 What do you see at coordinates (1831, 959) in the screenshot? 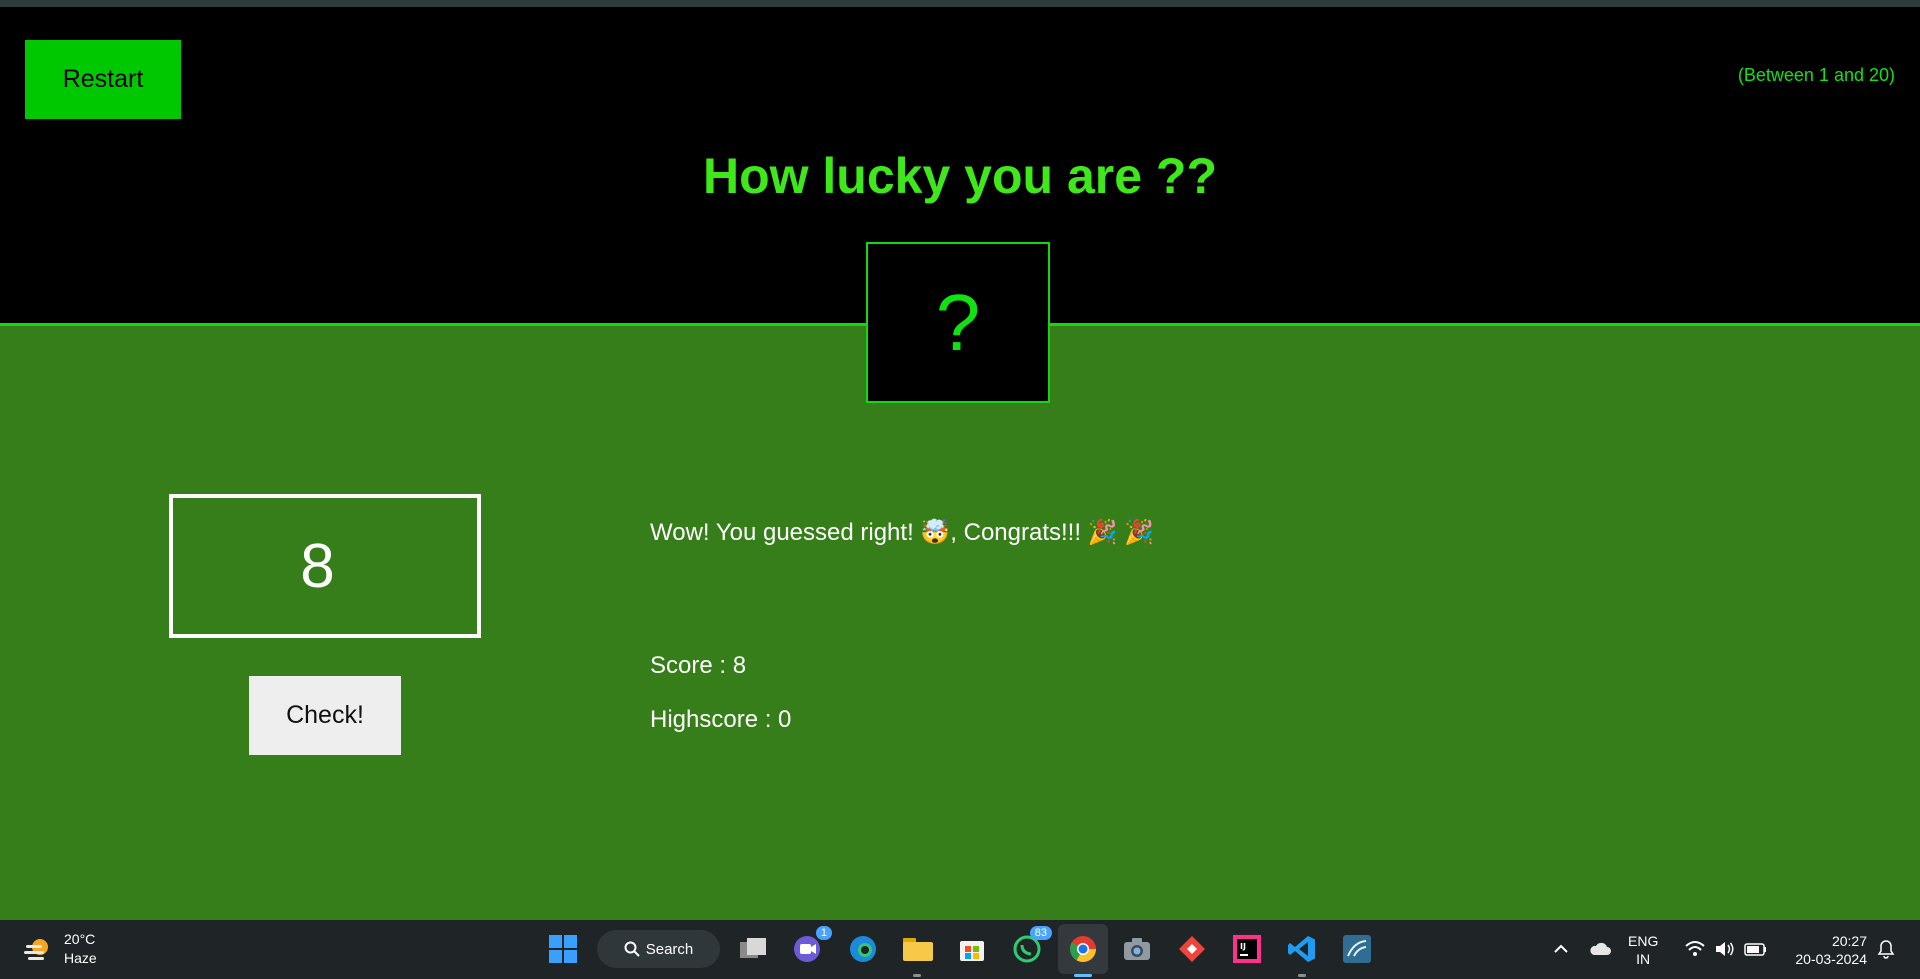
I see `clock-date: 20-03-2024` at bounding box center [1831, 959].